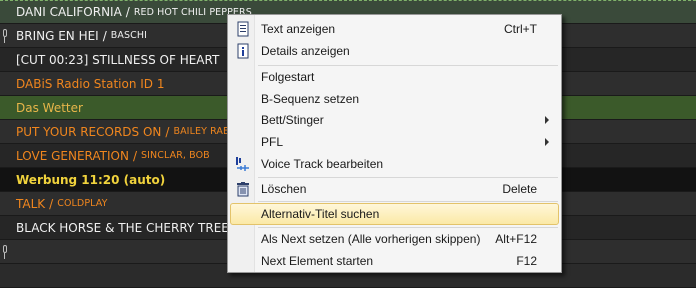 Image resolution: width=696 pixels, height=288 pixels. Describe the element at coordinates (91, 179) in the screenshot. I see `track-title: Werbung 11:20 (auto)` at that location.